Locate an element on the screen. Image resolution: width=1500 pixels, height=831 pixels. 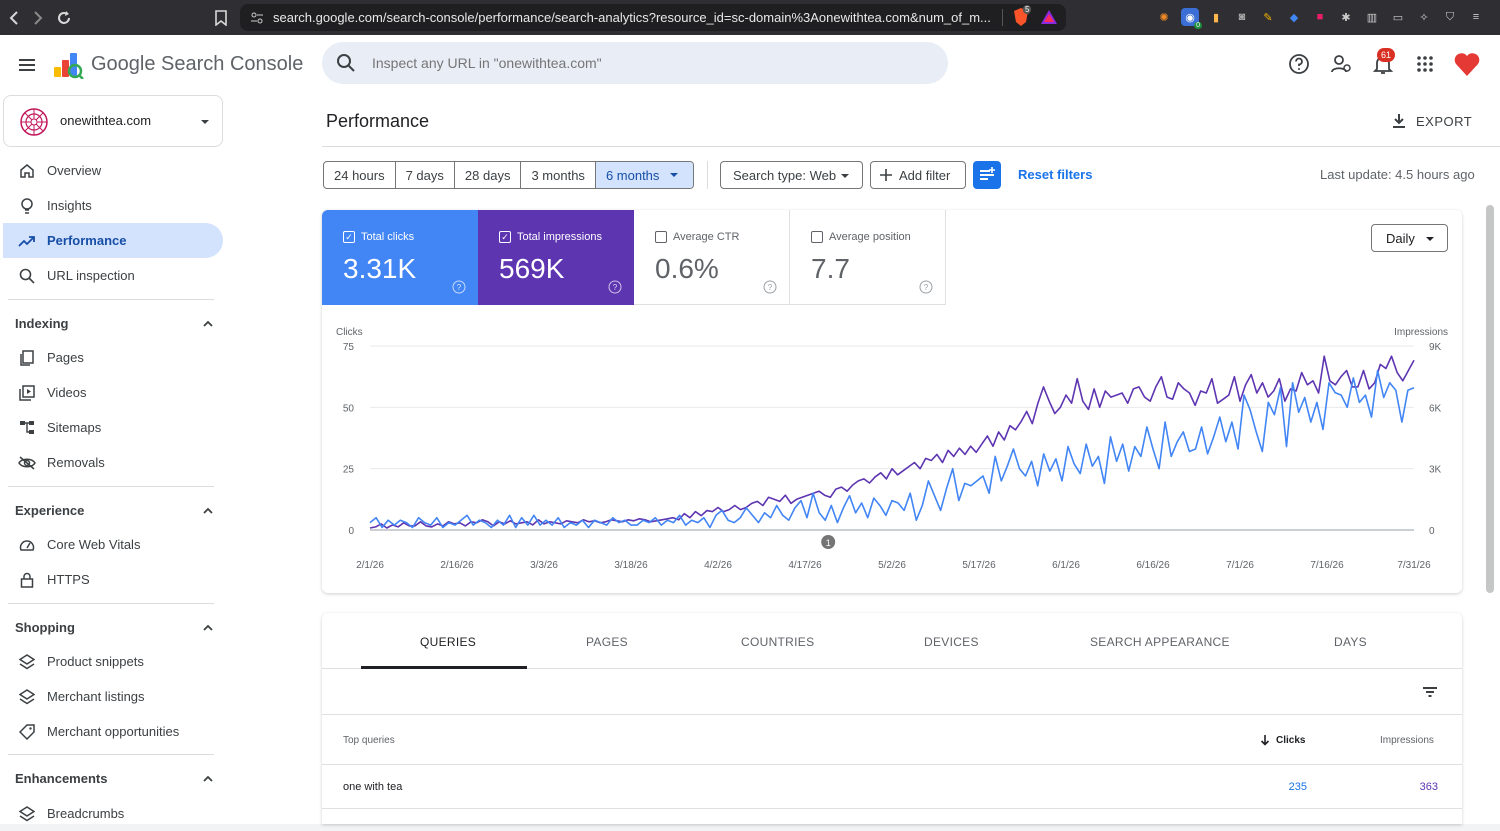
forward-icon is located at coordinates (38, 18).